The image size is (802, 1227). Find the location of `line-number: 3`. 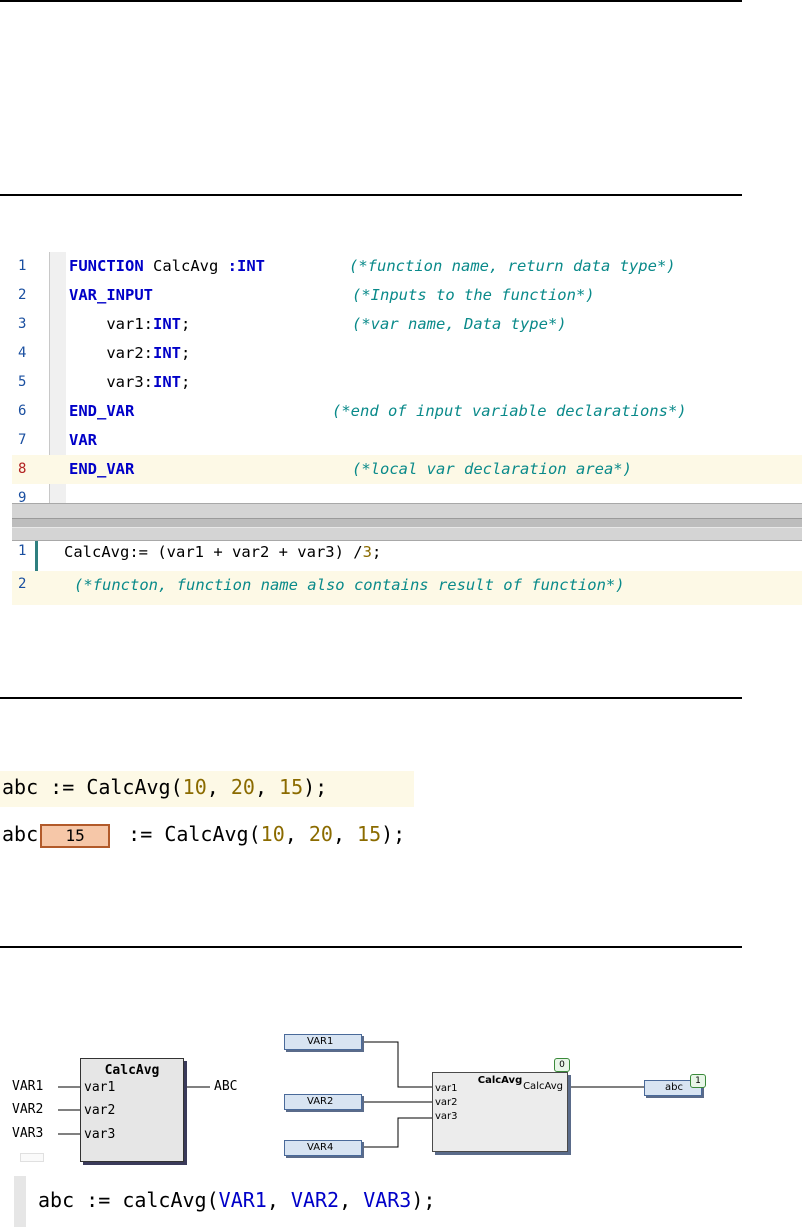

line-number: 3 is located at coordinates (22, 324).